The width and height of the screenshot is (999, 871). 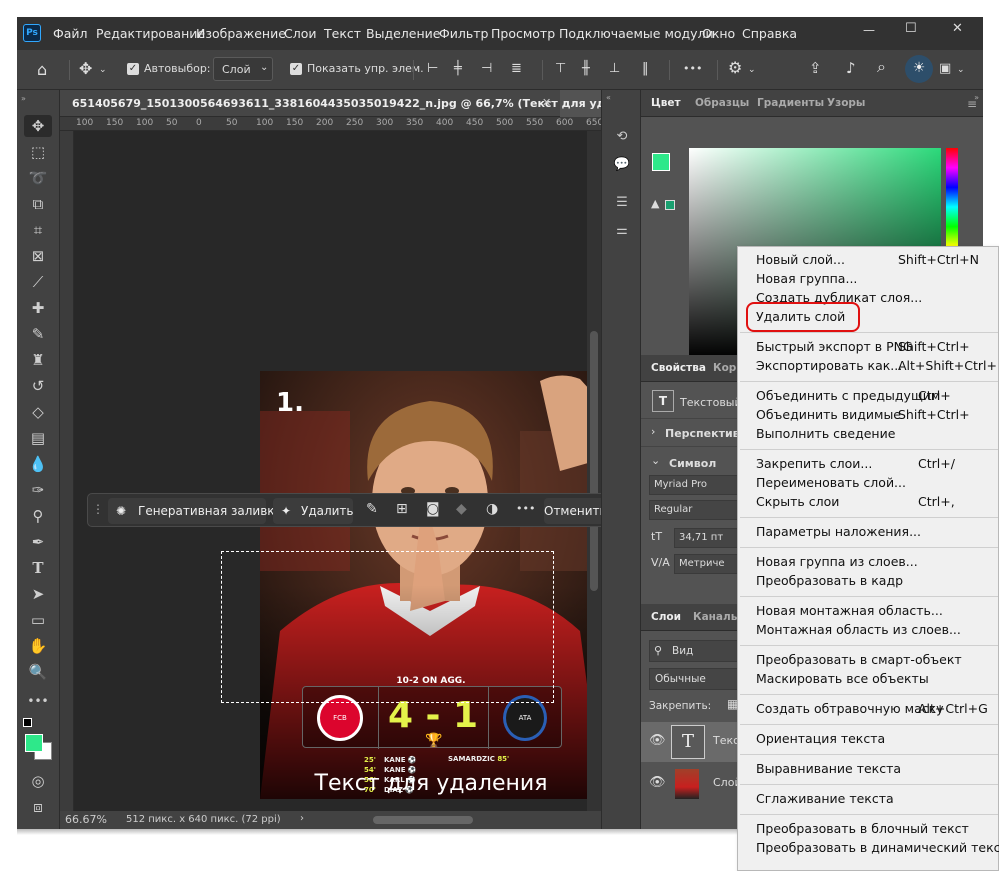 I want to click on menu-plugins: Подключаемые модули, so click(x=636, y=33).